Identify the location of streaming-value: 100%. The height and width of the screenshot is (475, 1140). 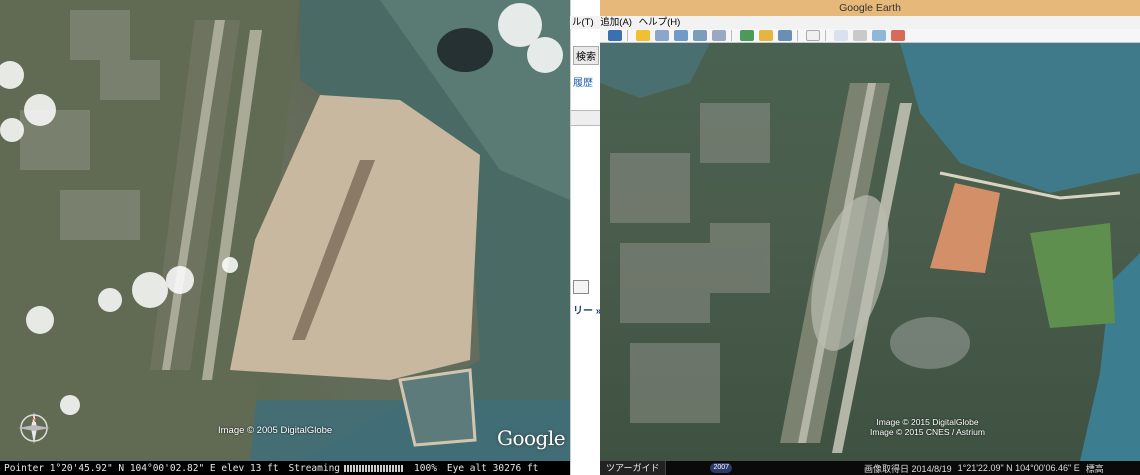
(425, 468).